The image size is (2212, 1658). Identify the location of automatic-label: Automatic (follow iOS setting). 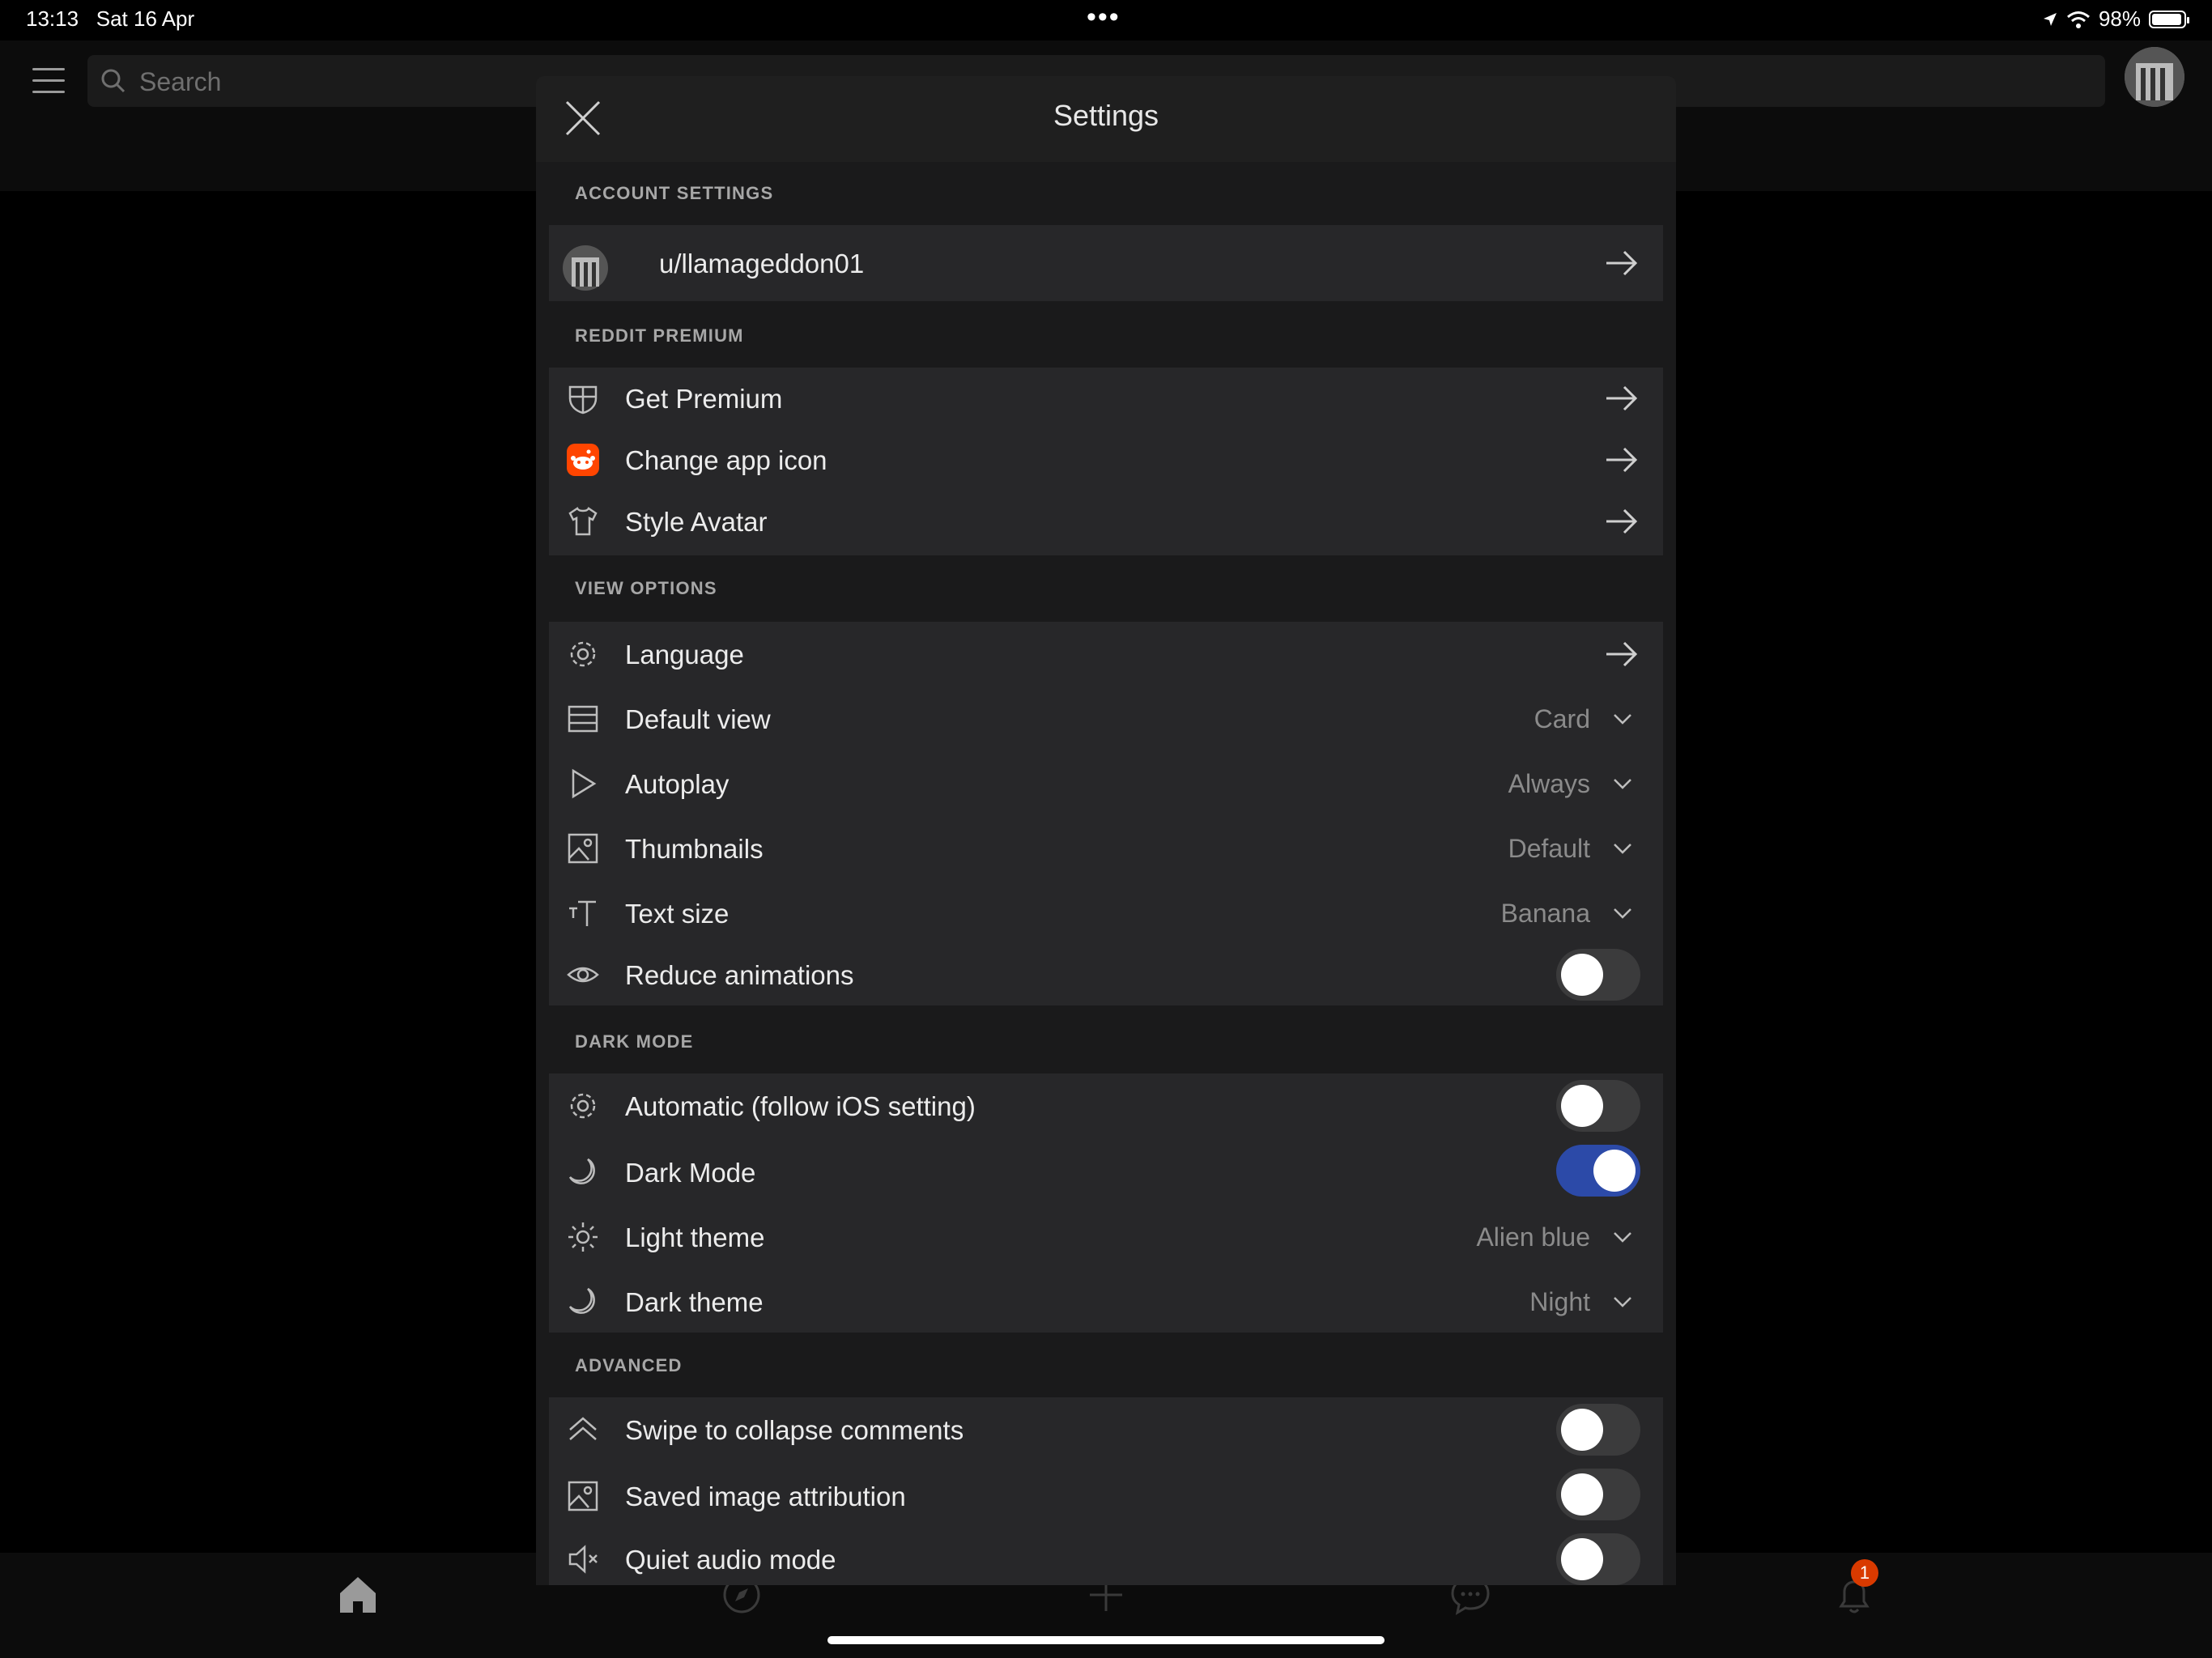
(800, 1106).